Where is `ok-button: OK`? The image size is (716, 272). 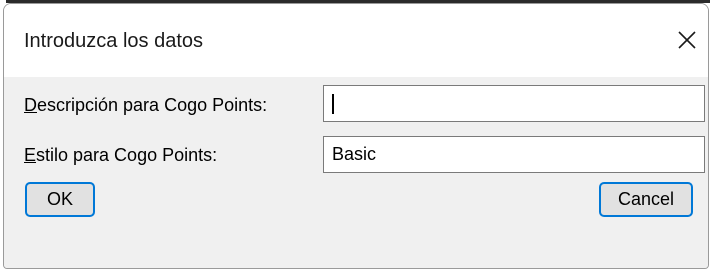
ok-button: OK is located at coordinates (60, 199).